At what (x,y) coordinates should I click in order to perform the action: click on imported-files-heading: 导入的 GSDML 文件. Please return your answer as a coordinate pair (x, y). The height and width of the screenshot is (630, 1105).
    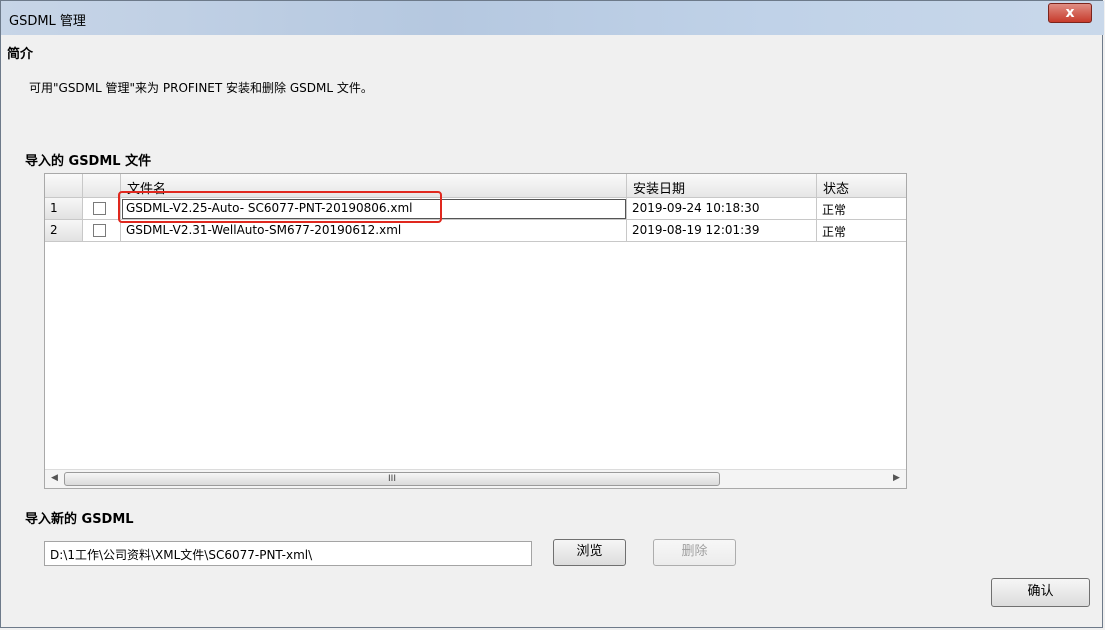
    Looking at the image, I should click on (88, 161).